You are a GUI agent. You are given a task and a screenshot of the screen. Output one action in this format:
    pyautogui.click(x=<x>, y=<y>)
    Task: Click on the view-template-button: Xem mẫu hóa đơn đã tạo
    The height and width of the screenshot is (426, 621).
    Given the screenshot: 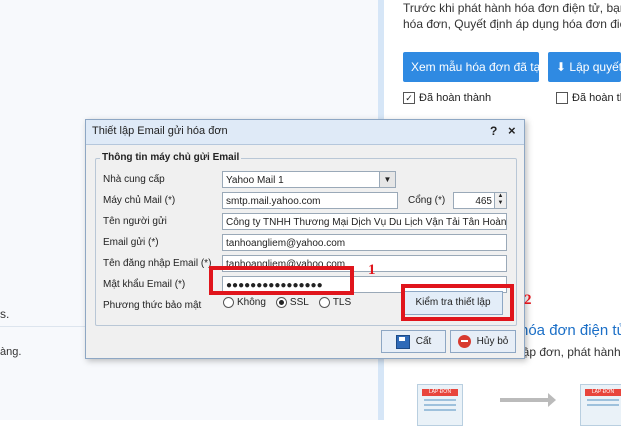 What is the action you would take?
    pyautogui.click(x=471, y=67)
    